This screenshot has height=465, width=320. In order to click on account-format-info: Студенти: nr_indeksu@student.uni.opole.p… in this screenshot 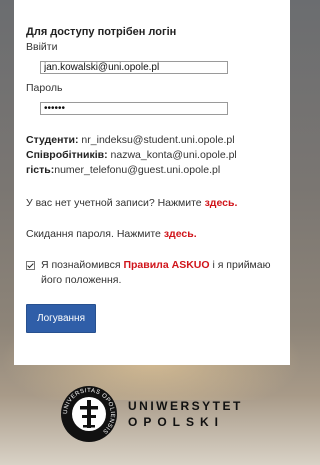, I will do `click(152, 155)`.